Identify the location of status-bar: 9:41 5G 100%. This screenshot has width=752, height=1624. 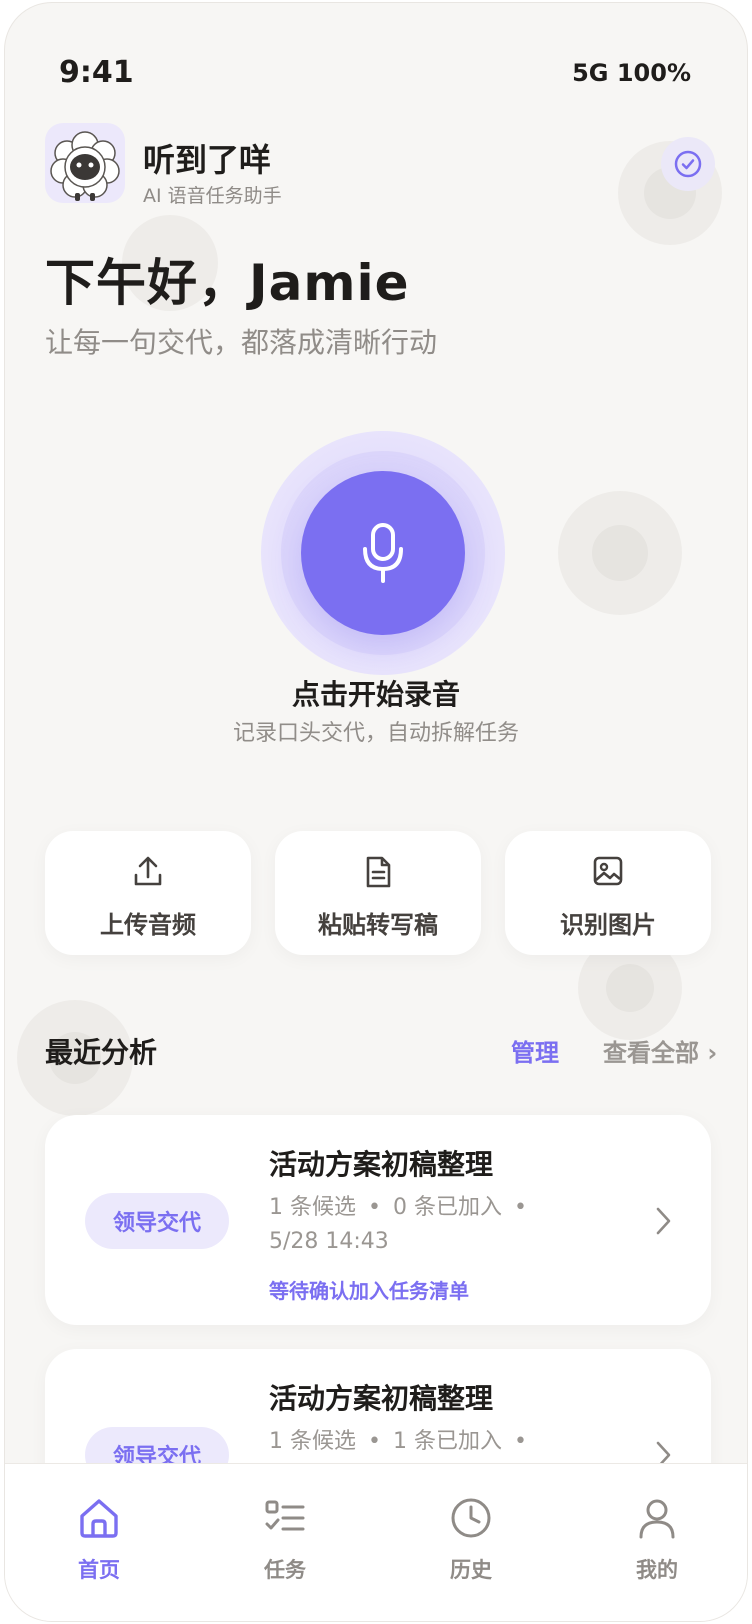
(376, 58).